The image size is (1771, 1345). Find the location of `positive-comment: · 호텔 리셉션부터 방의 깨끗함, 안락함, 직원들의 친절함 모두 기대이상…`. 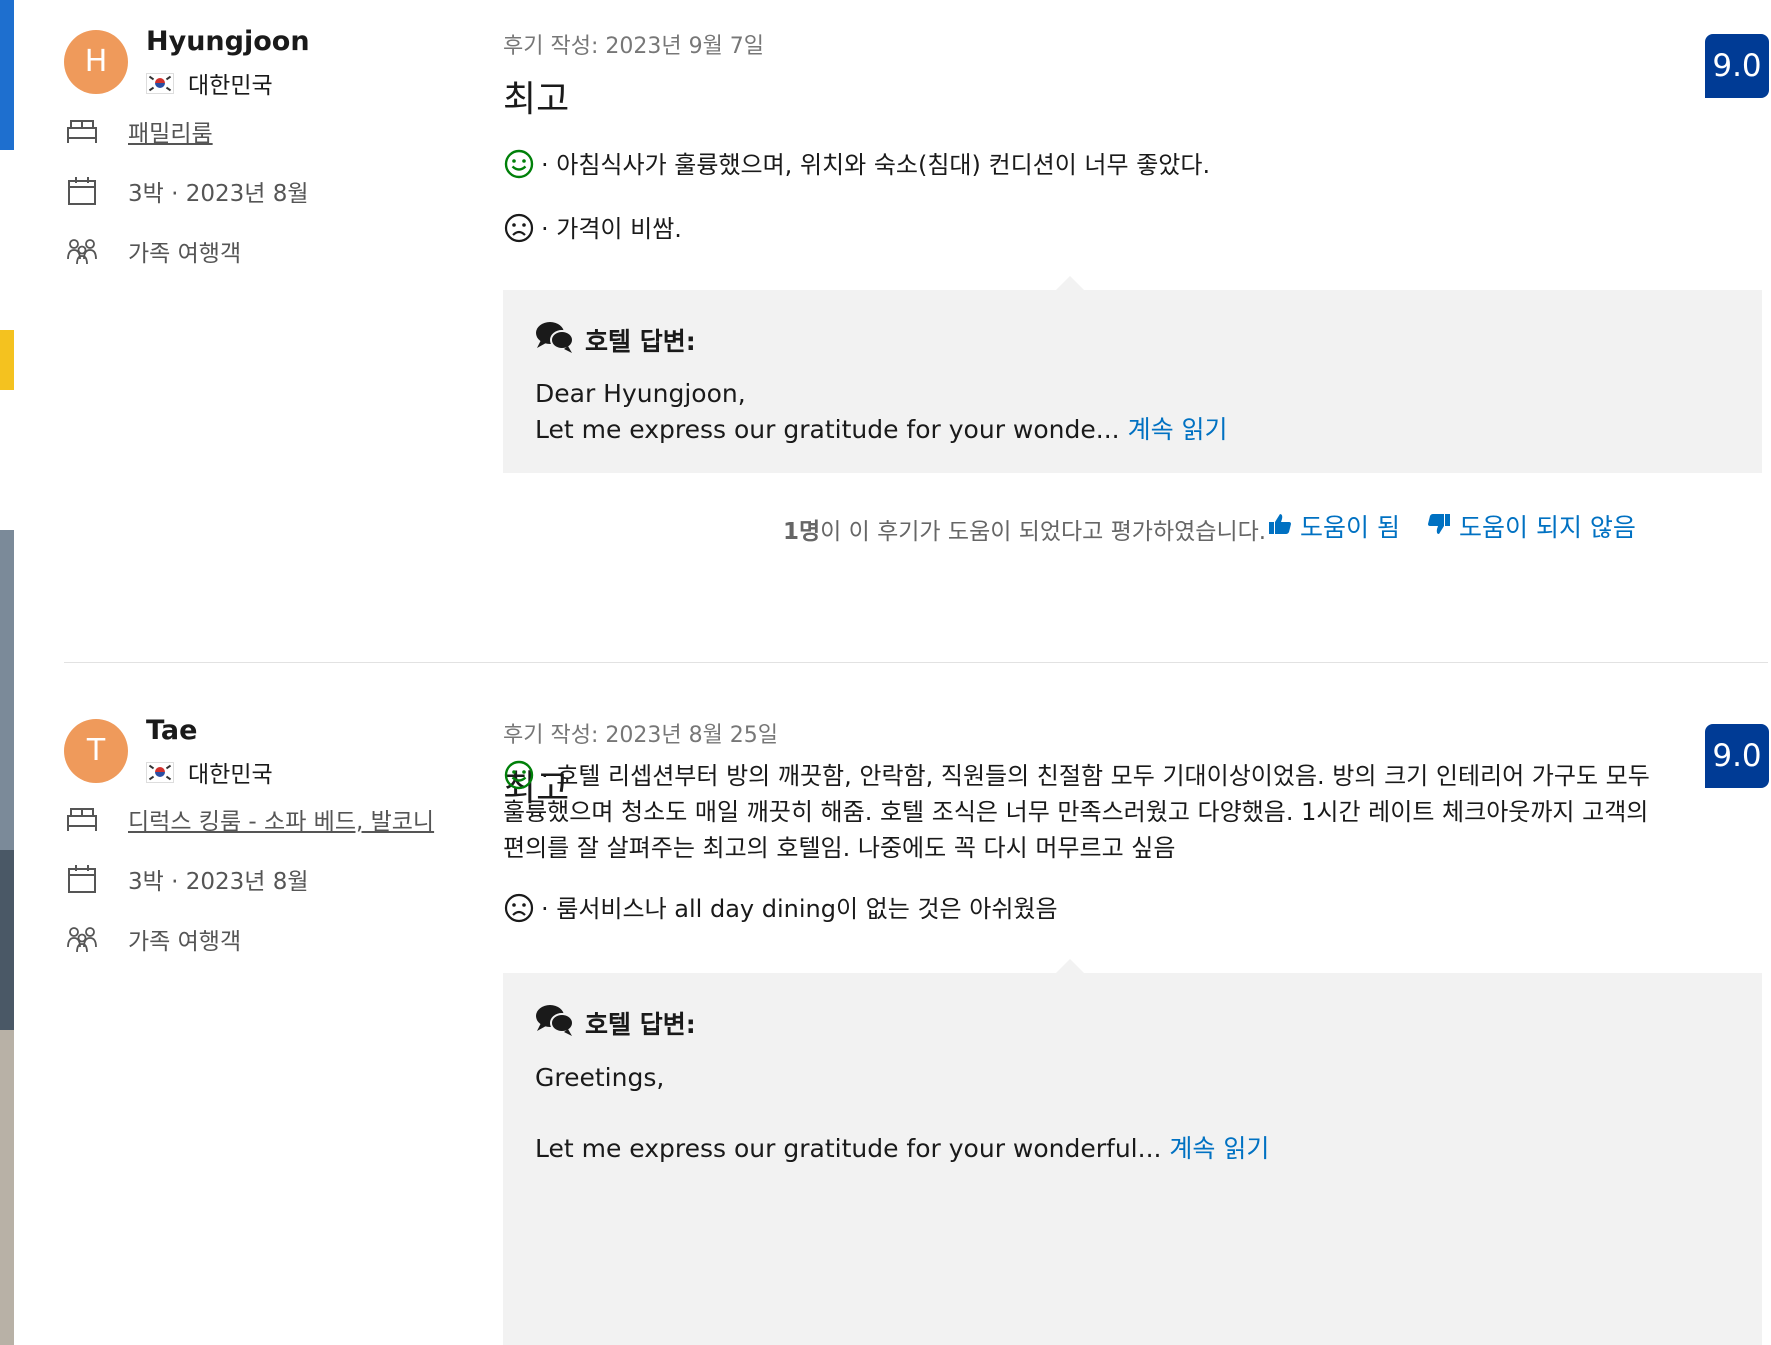

positive-comment: · 호텔 리셉션부터 방의 깨끗함, 안락함, 직원들의 친절함 모두 기대이상… is located at coordinates (1076, 812).